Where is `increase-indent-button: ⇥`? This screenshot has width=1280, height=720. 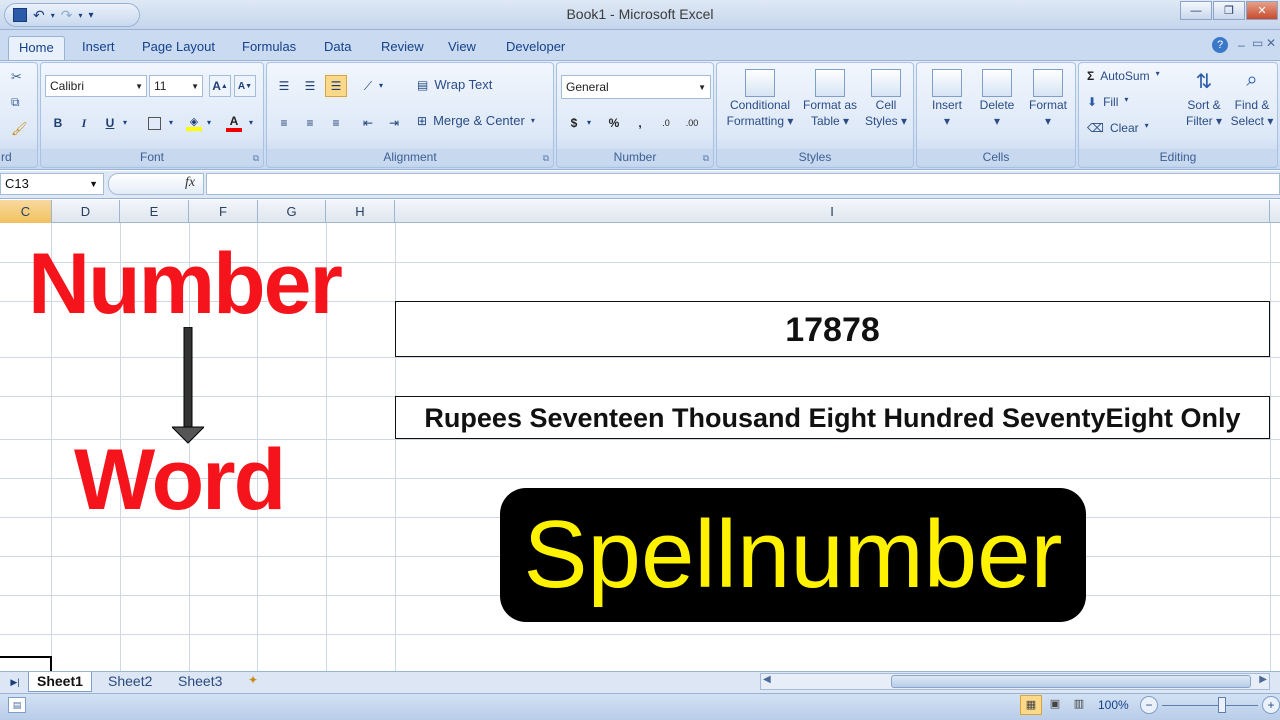 increase-indent-button: ⇥ is located at coordinates (394, 123).